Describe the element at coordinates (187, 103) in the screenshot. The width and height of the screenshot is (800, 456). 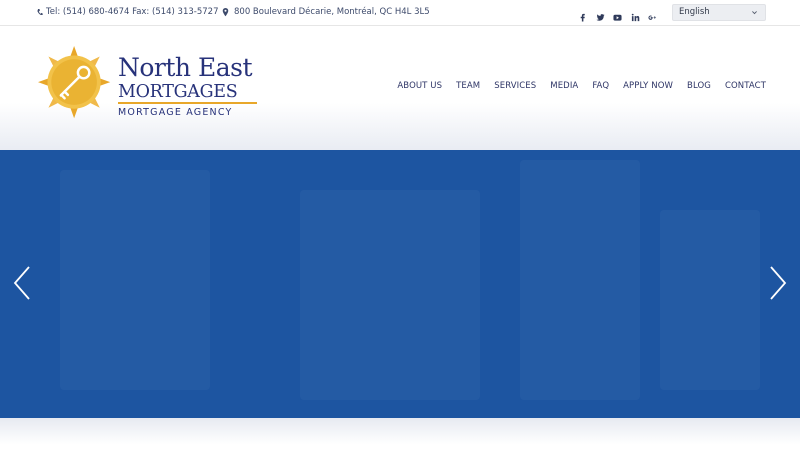
I see `brand-divider` at that location.